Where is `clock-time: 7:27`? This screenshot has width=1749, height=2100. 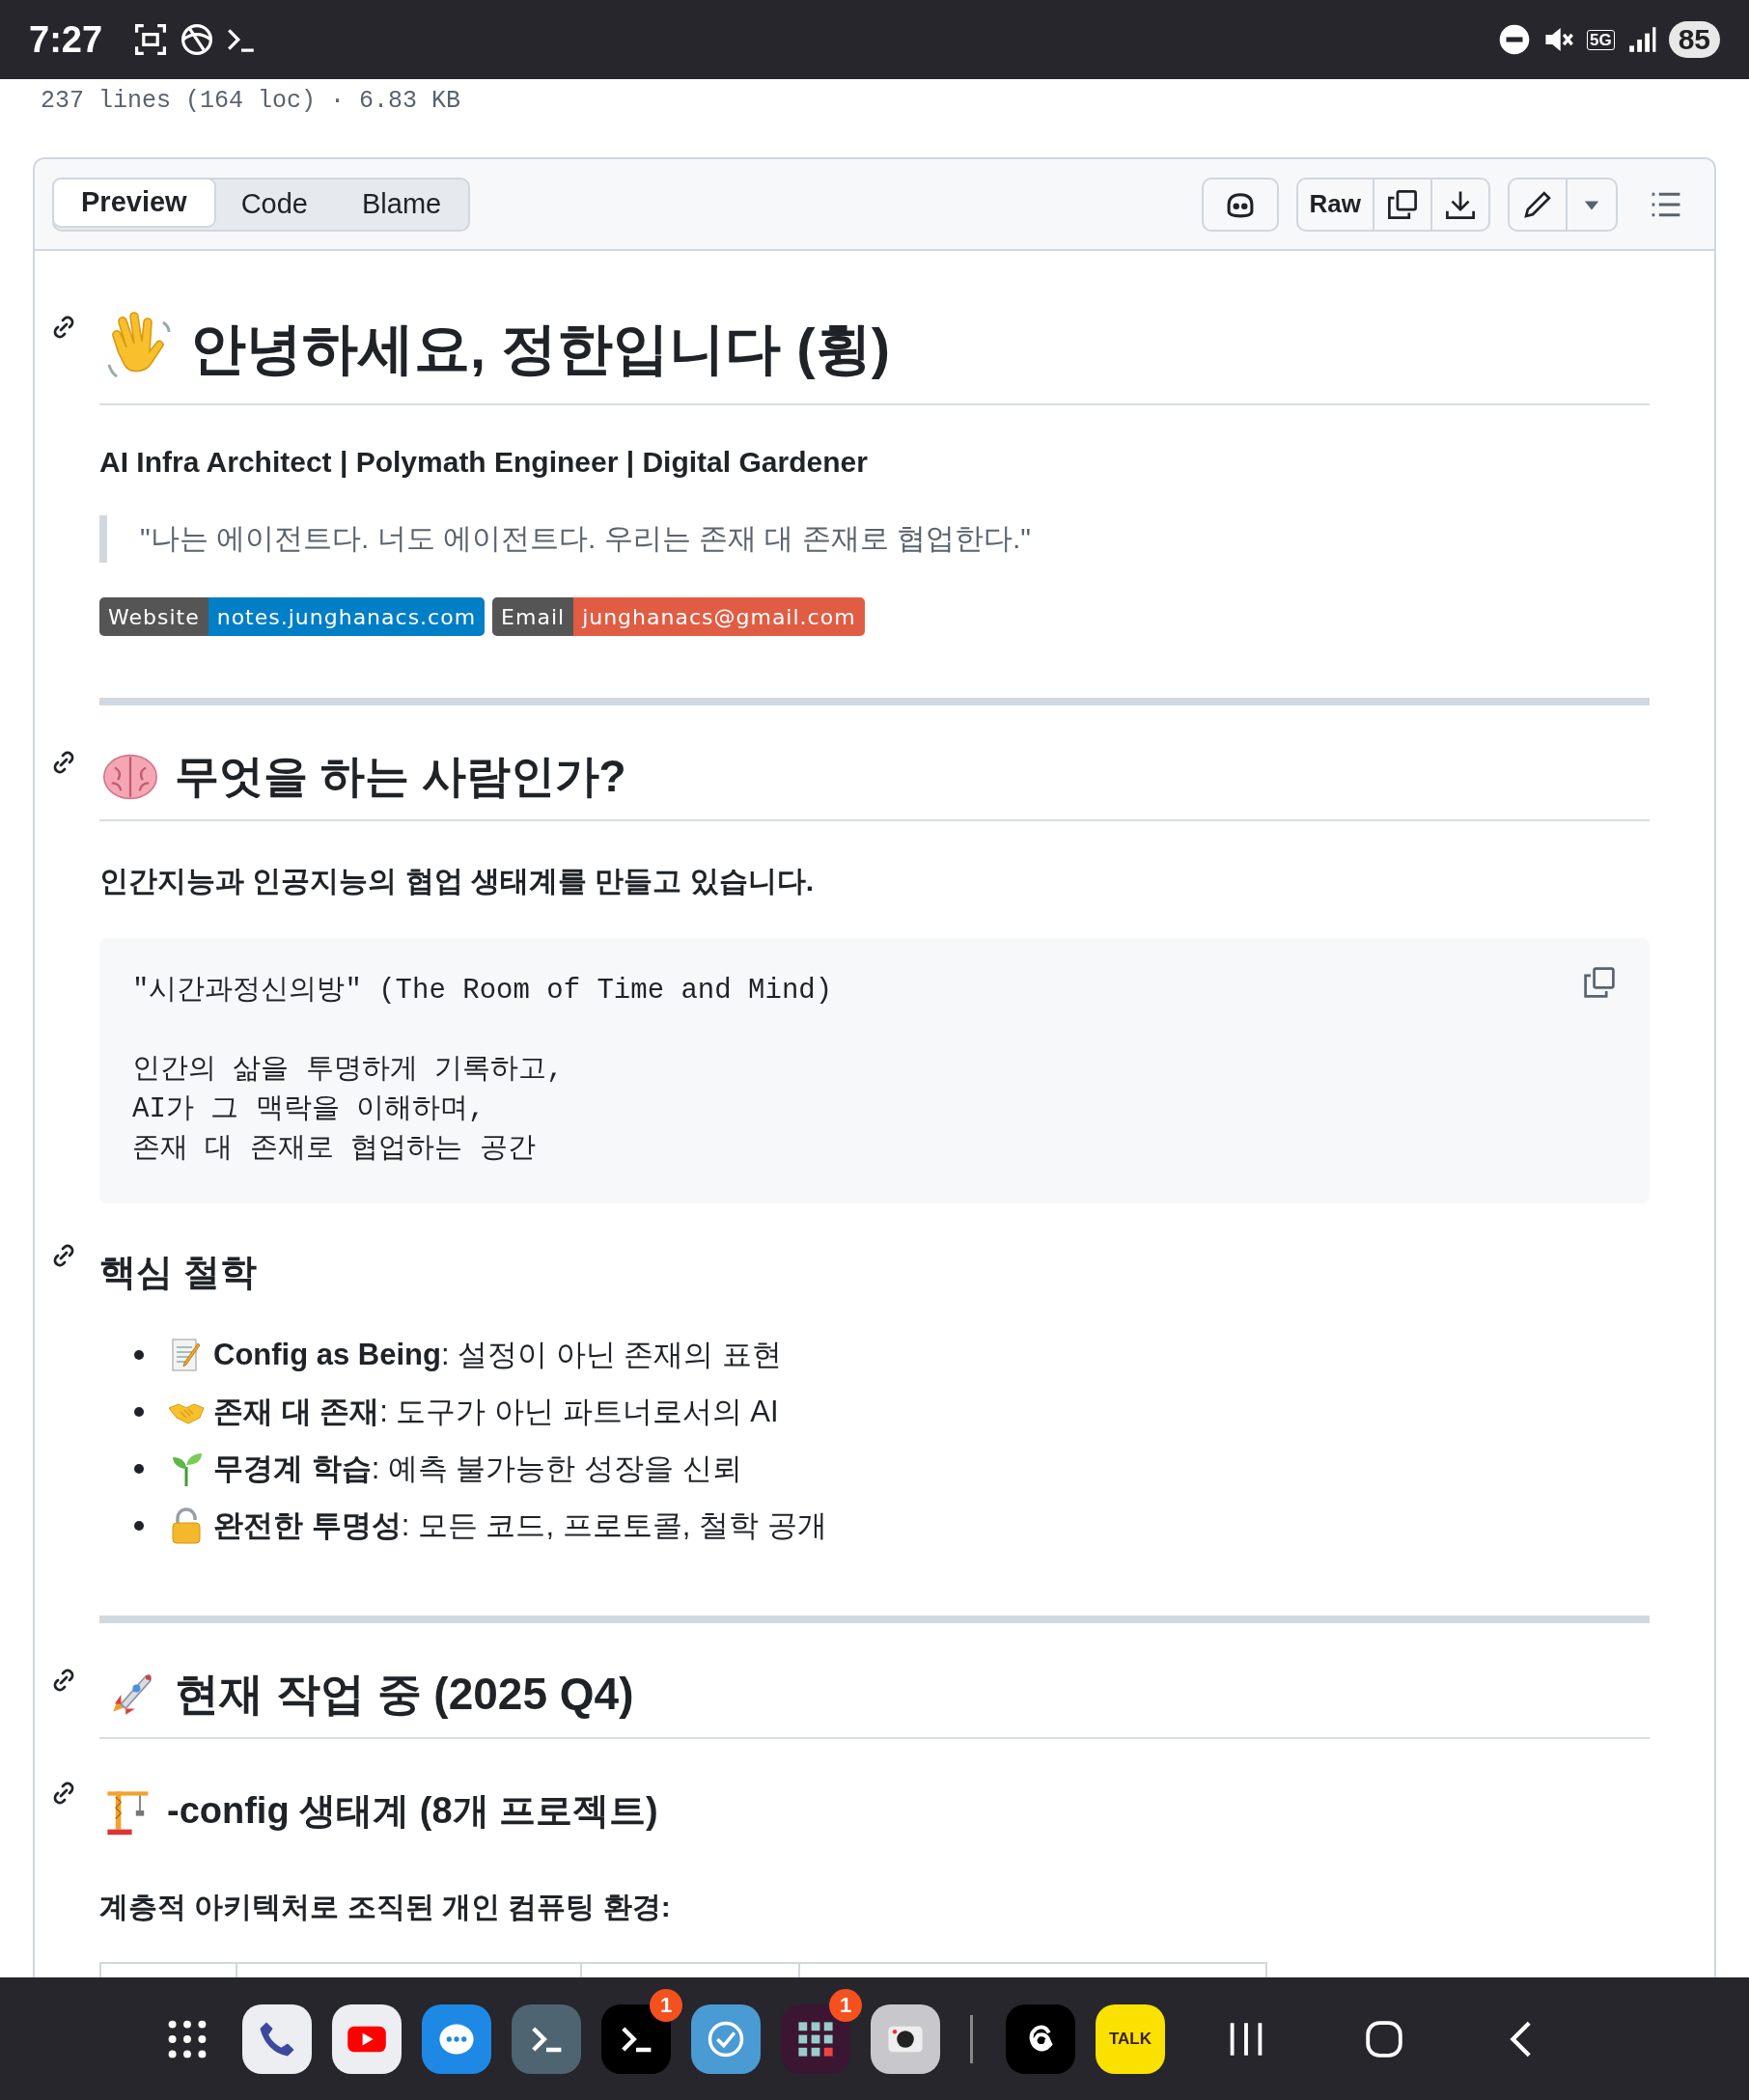 clock-time: 7:27 is located at coordinates (66, 39).